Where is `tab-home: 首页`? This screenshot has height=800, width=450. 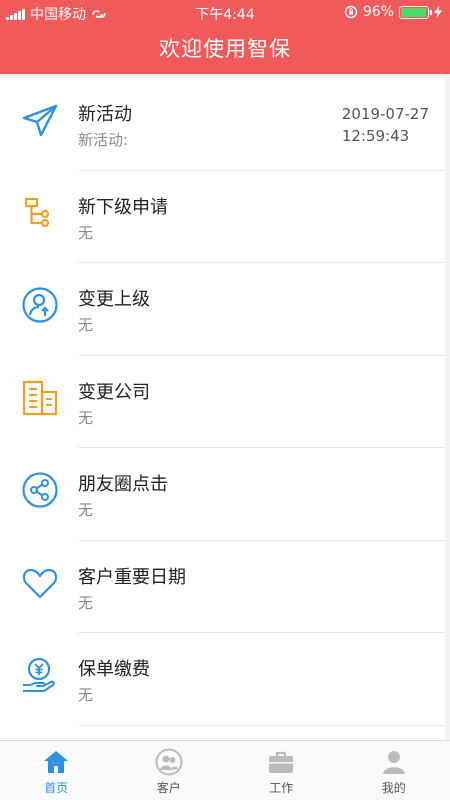 tab-home: 首页 is located at coordinates (56, 770).